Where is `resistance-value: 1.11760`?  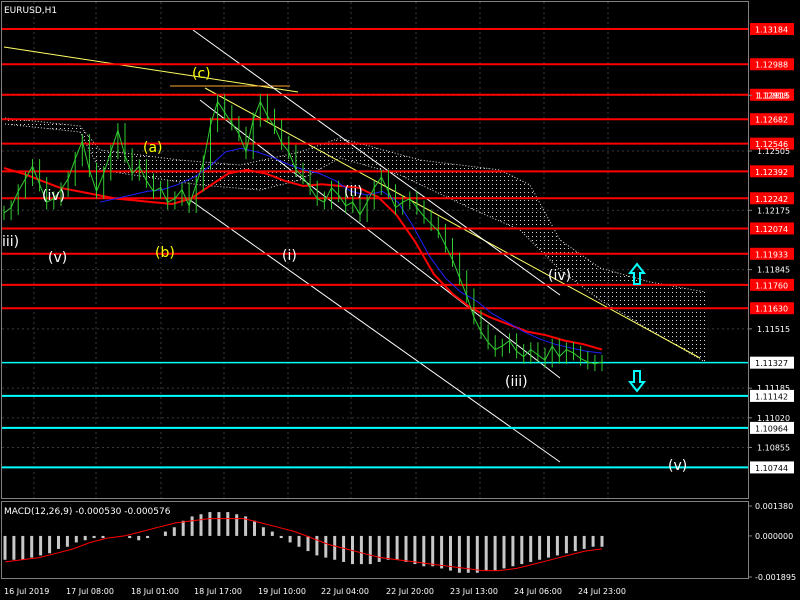 resistance-value: 1.11760 is located at coordinates (771, 285).